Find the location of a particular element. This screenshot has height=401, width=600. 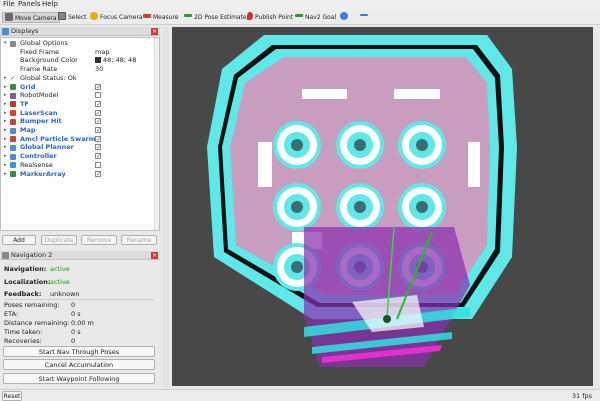

rename-button: Rename is located at coordinates (139, 240).